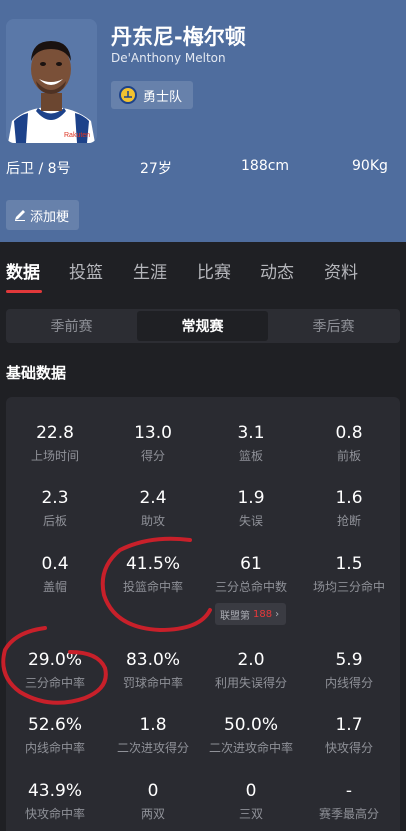  What do you see at coordinates (333, 326) in the screenshot?
I see `segment-playoffs: 季后赛` at bounding box center [333, 326].